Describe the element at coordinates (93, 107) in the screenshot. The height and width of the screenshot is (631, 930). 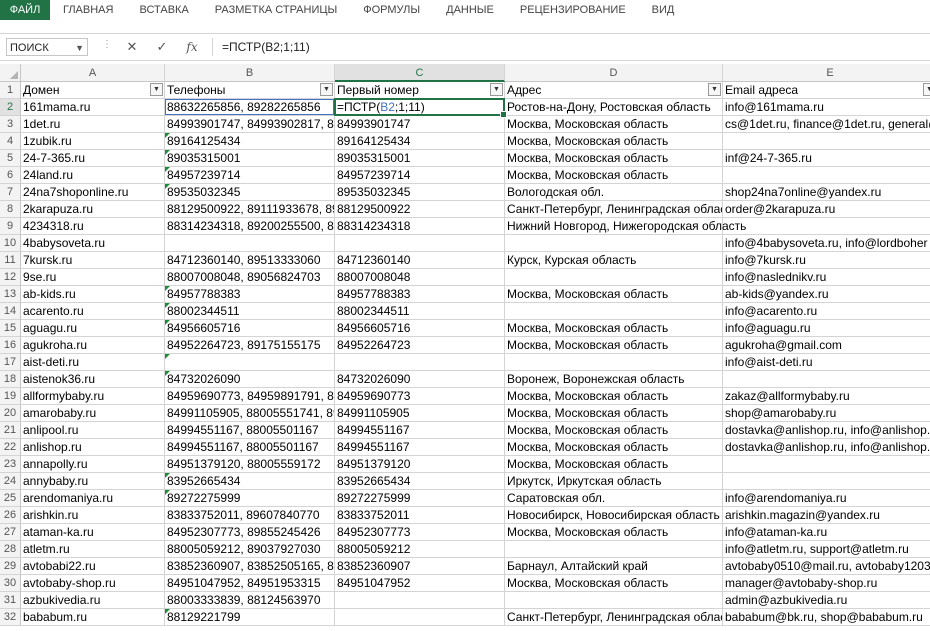
I see `cell-a: 161mama.ru` at that location.